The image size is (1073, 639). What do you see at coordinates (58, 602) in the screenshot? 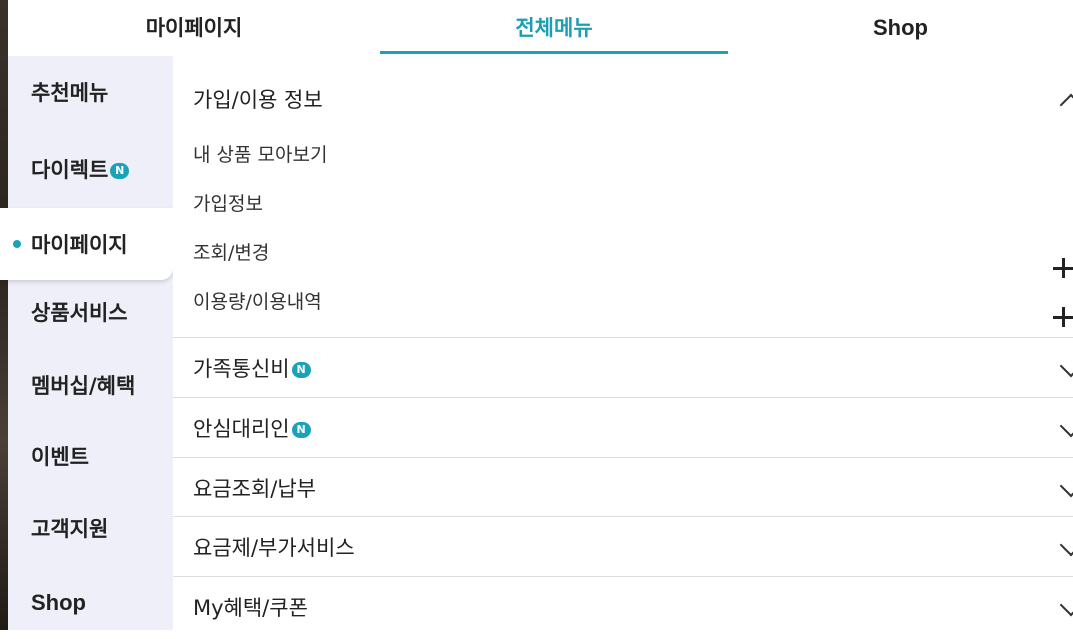
I see `sidebar-item-label: Shop` at bounding box center [58, 602].